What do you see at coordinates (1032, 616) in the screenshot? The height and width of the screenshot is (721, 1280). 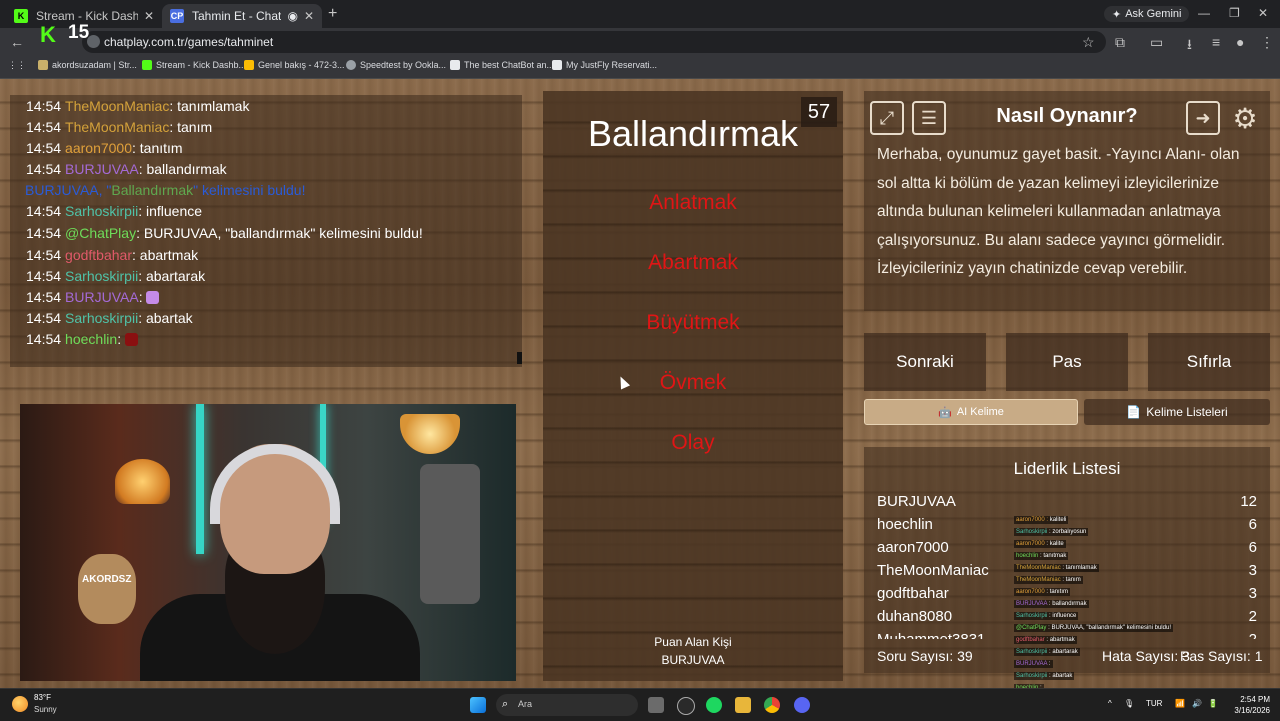 I see `overlay-username: Sarhoskirpii` at bounding box center [1032, 616].